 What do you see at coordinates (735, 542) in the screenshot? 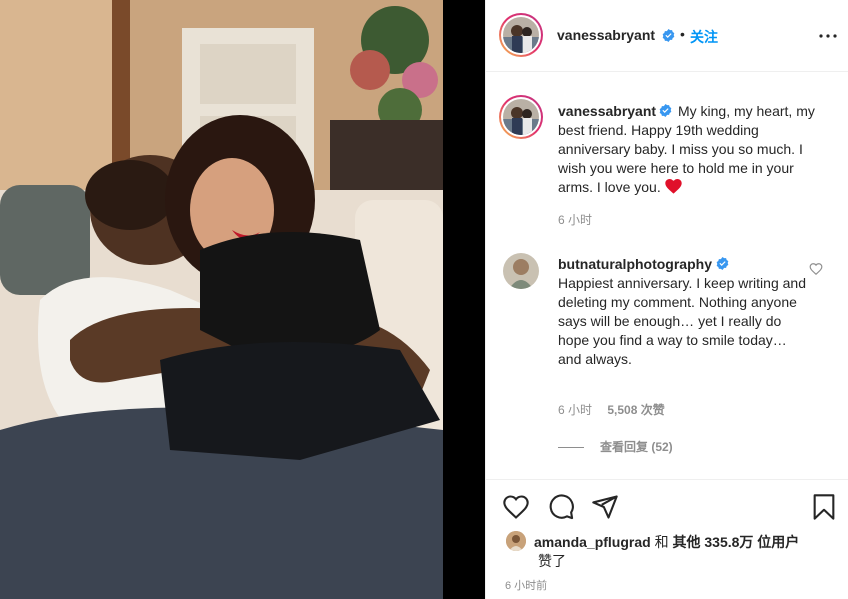
I see `likes-others-count: 其他 335.8万 位用户` at bounding box center [735, 542].